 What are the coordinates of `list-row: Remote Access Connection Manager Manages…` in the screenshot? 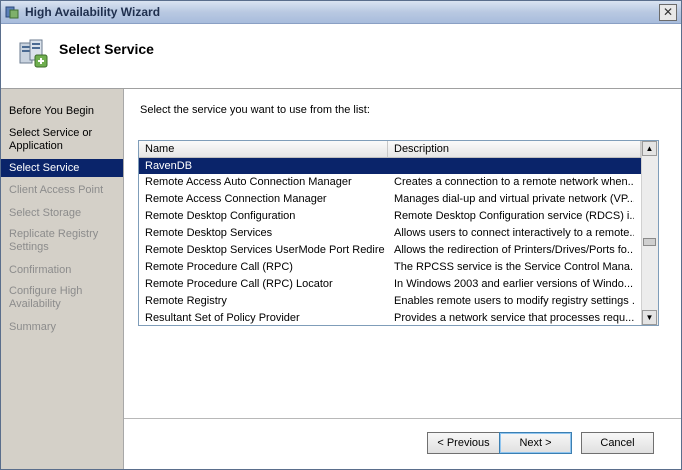 It's located at (390, 199).